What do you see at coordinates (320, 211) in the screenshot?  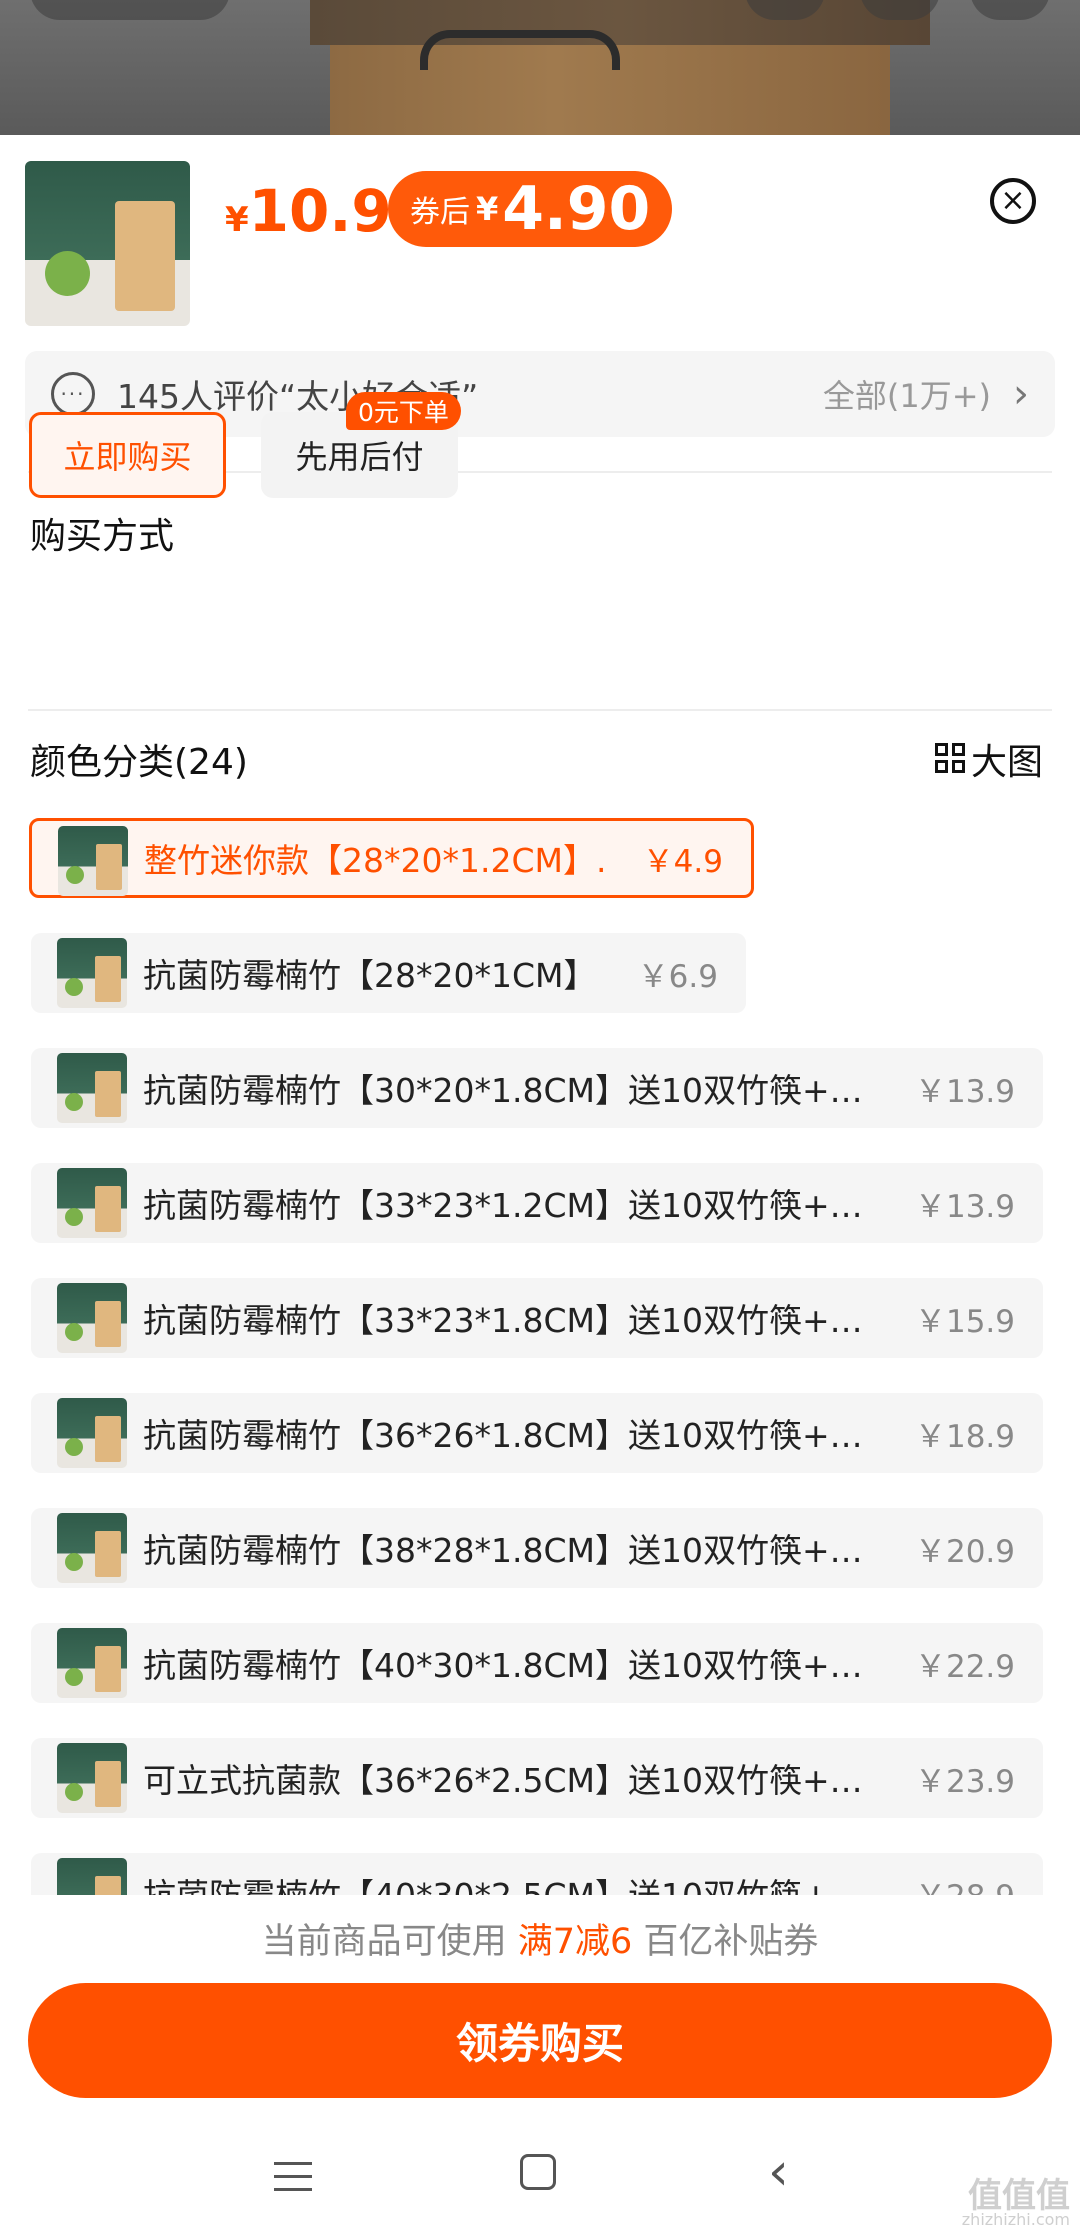 I see `price-value: 10.9` at bounding box center [320, 211].